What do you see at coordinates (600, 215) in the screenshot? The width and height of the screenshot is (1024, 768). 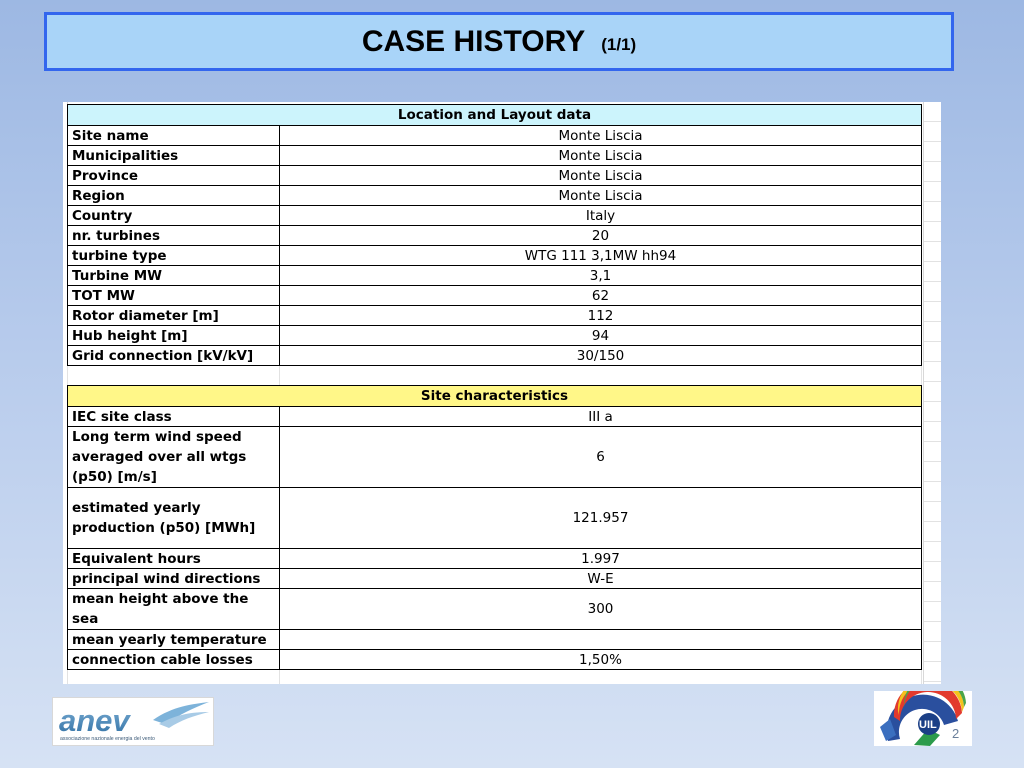 I see `row-value: Italy` at bounding box center [600, 215].